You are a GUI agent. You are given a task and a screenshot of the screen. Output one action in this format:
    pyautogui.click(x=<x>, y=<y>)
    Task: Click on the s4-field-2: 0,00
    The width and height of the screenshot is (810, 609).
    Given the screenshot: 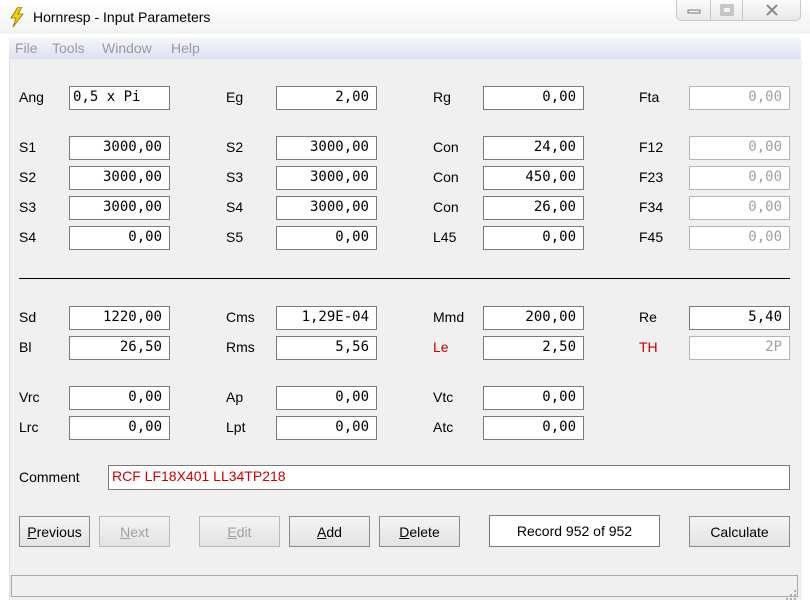 What is the action you would take?
    pyautogui.click(x=119, y=238)
    